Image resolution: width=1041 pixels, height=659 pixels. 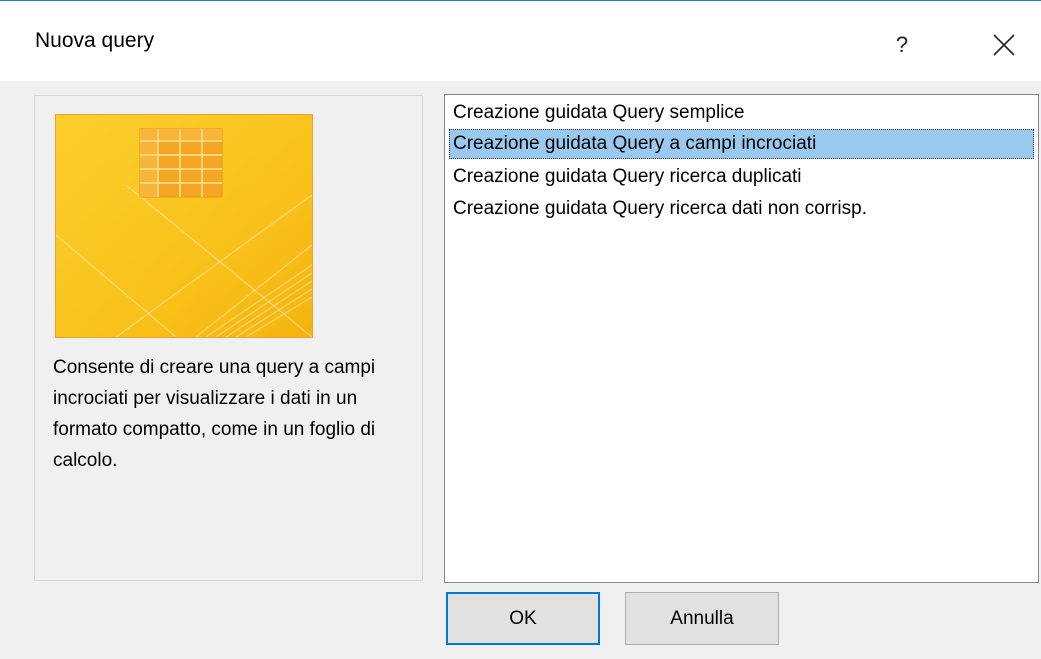 I want to click on cancel-button: Annulla, so click(x=702, y=618).